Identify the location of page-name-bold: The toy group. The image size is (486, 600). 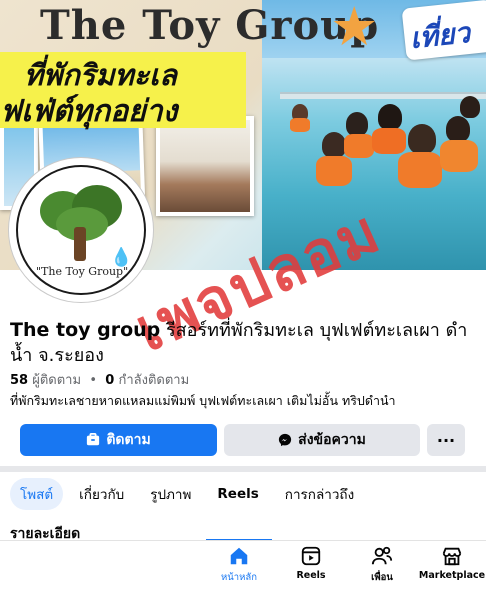
(85, 330).